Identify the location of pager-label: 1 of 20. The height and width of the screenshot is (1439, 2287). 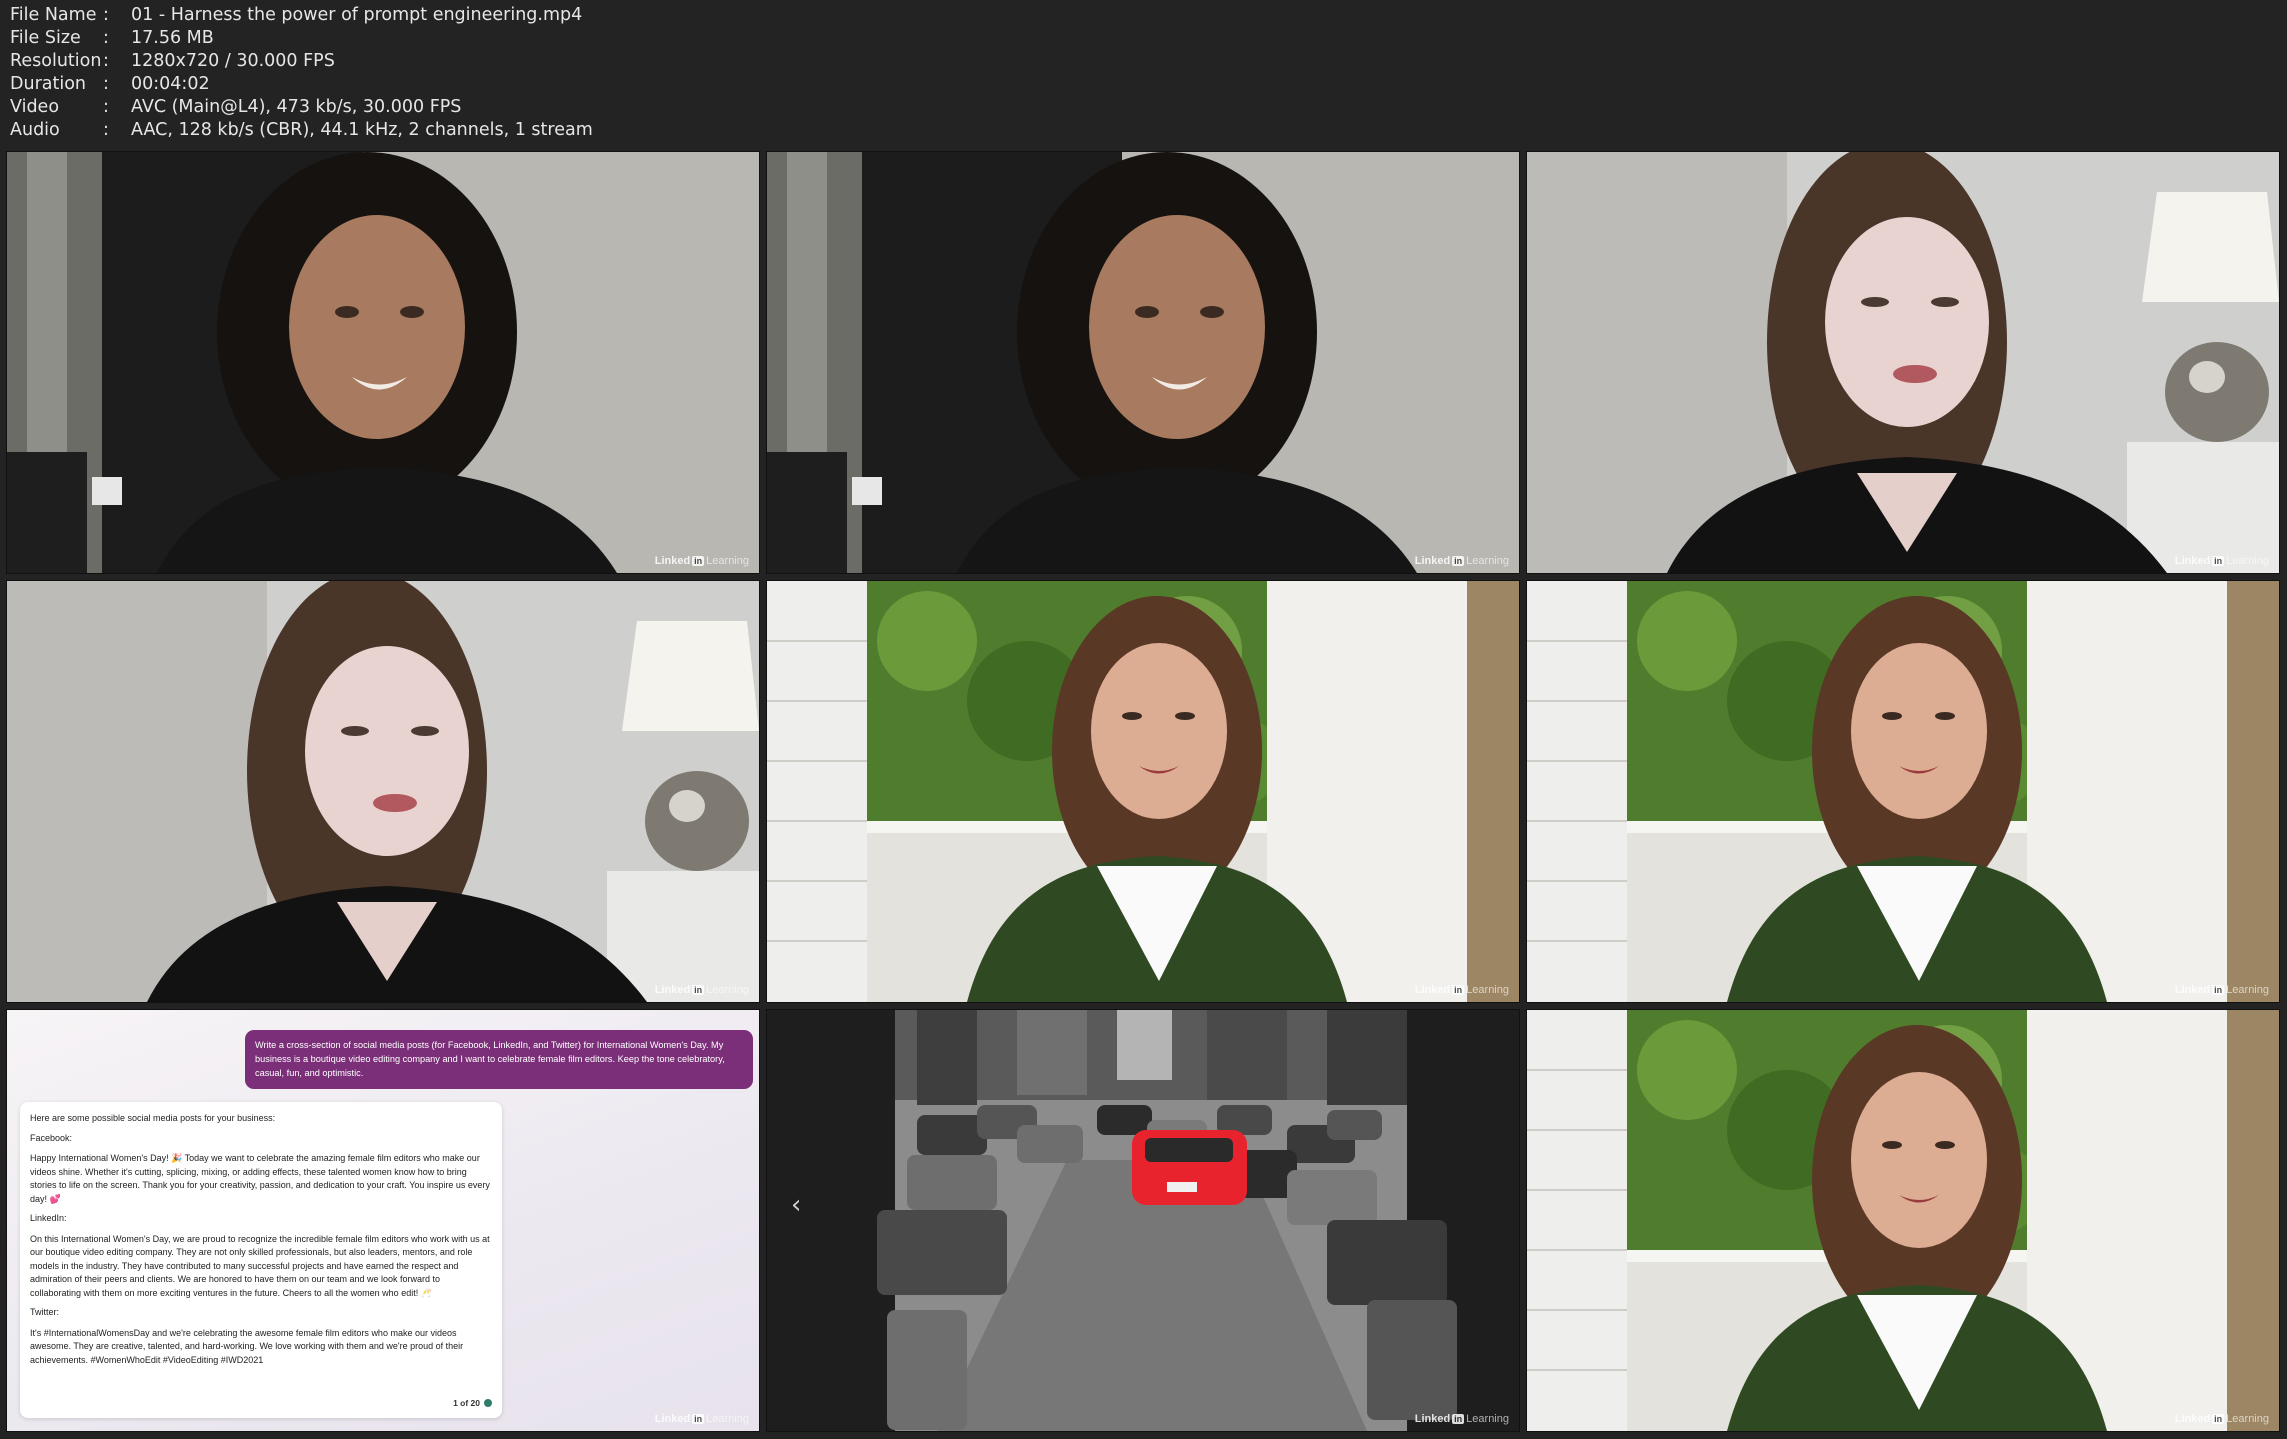
(466, 1402).